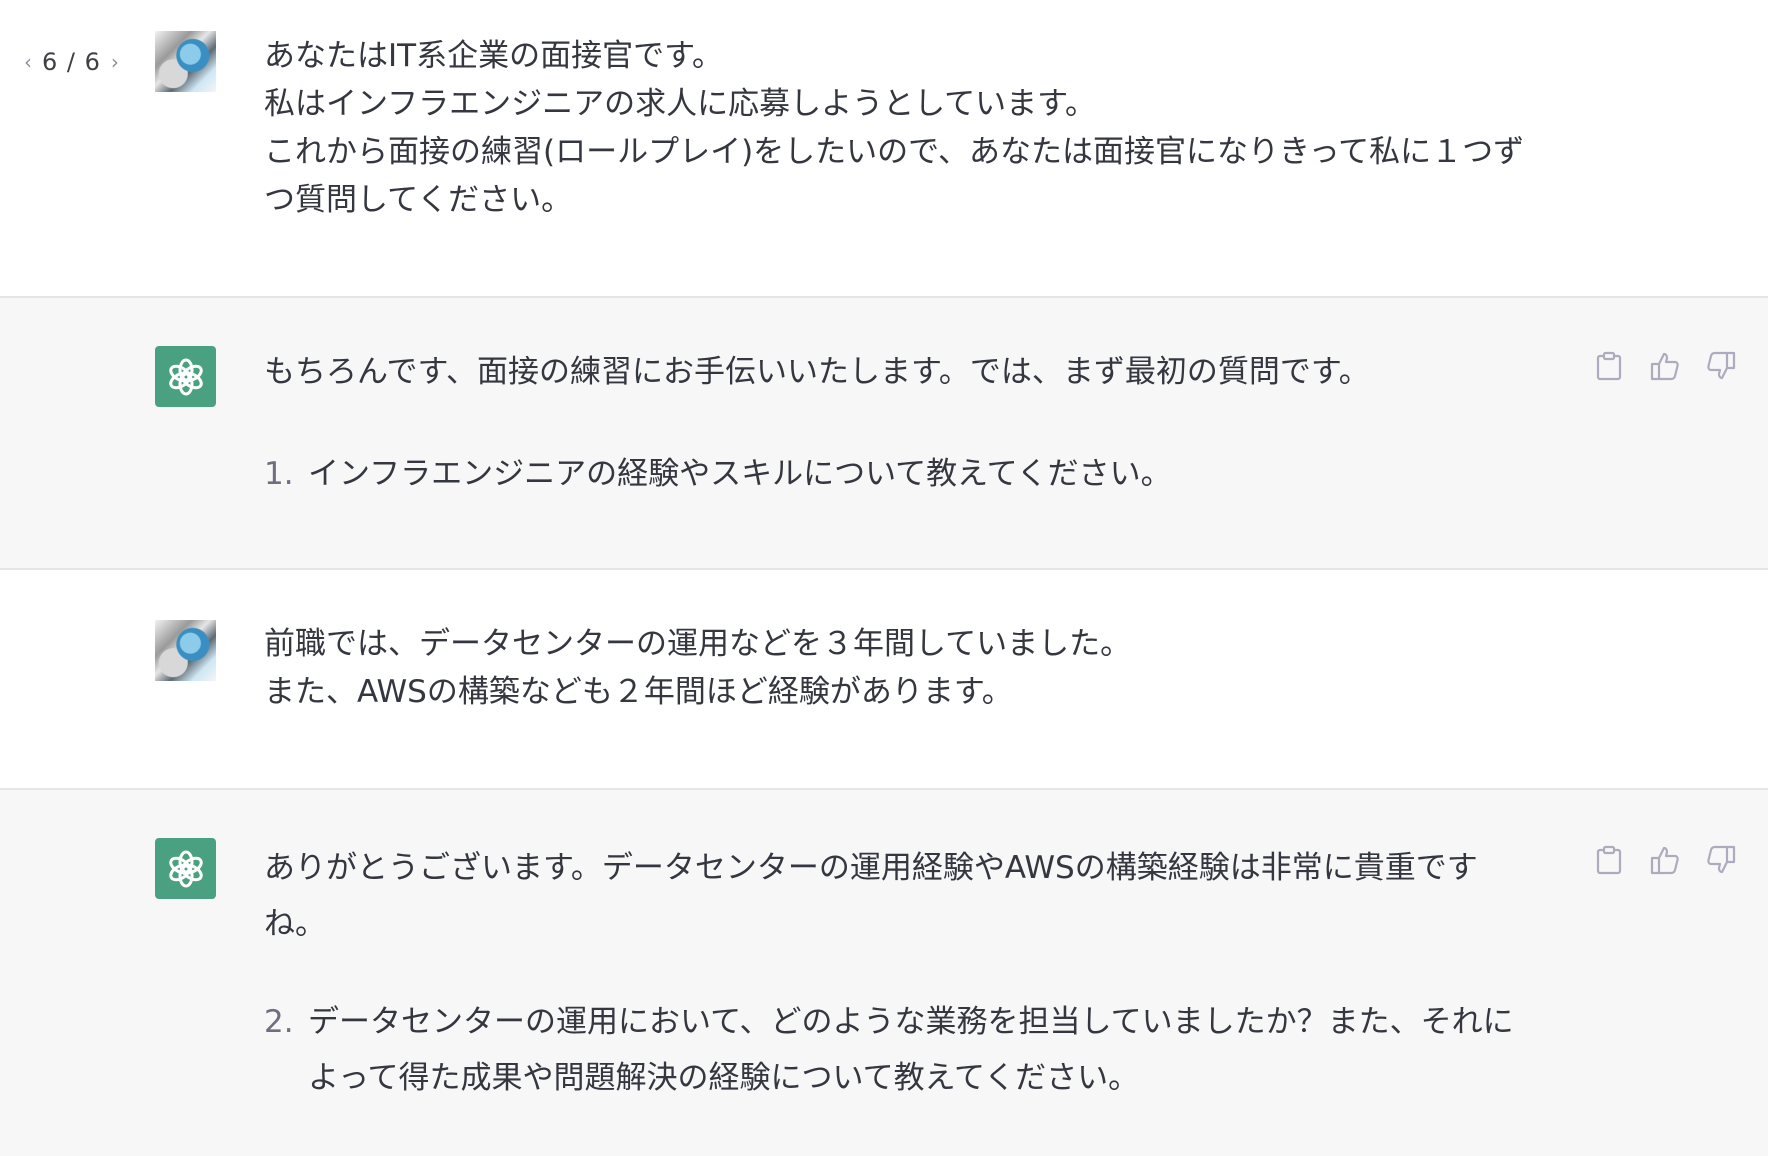 Image resolution: width=1768 pixels, height=1156 pixels. I want to click on chevron-left-icon: ‹, so click(28, 62).